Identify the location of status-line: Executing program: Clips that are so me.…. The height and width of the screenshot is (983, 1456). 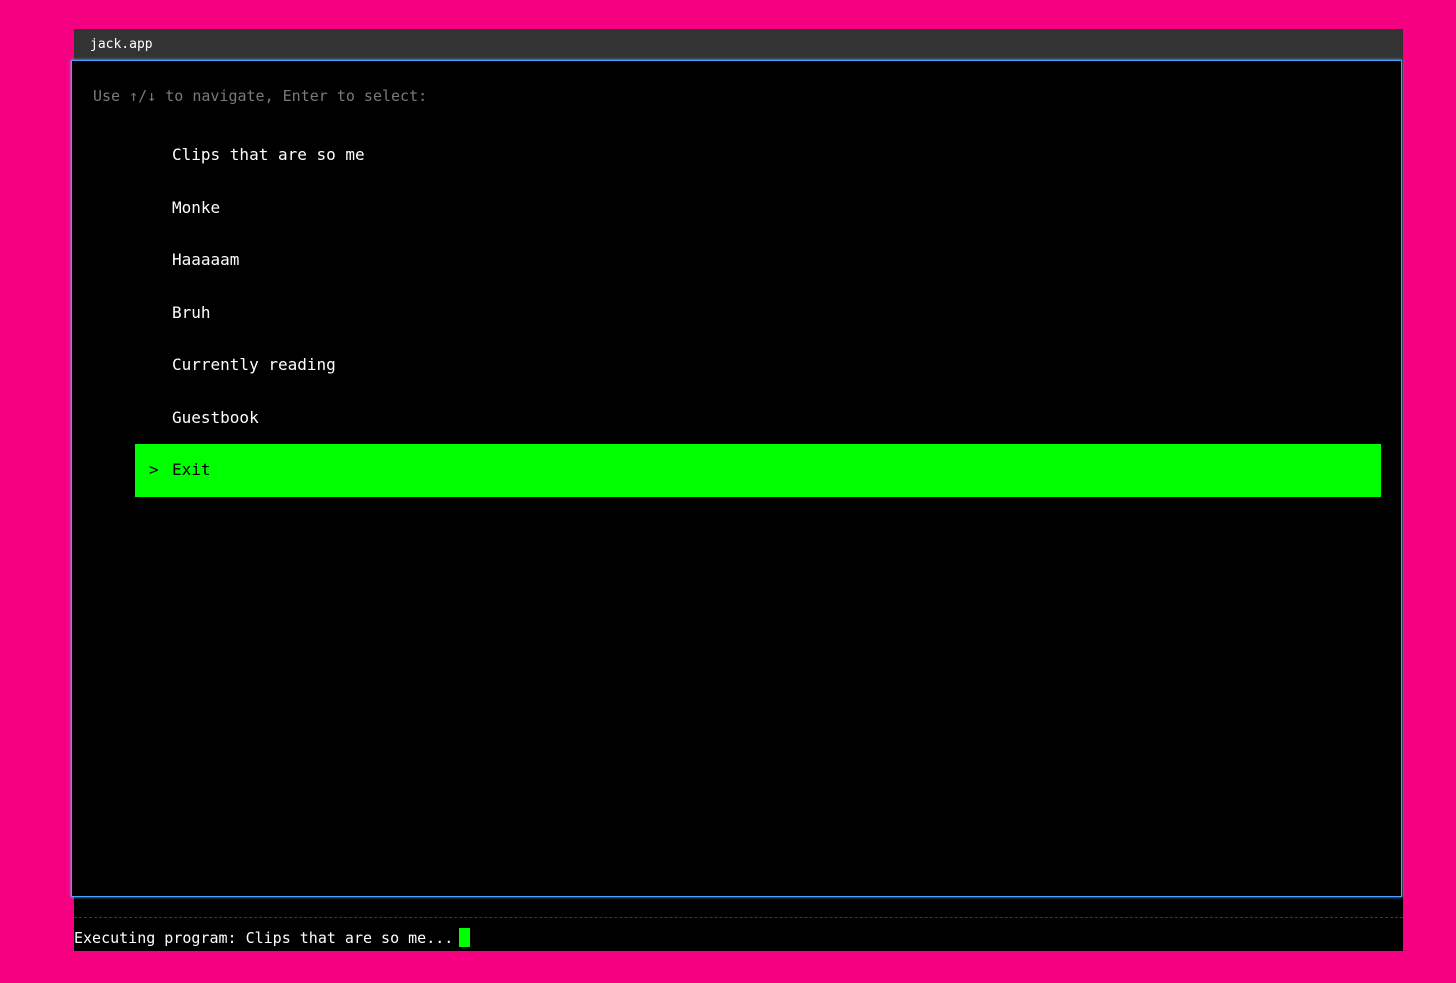
(272, 938).